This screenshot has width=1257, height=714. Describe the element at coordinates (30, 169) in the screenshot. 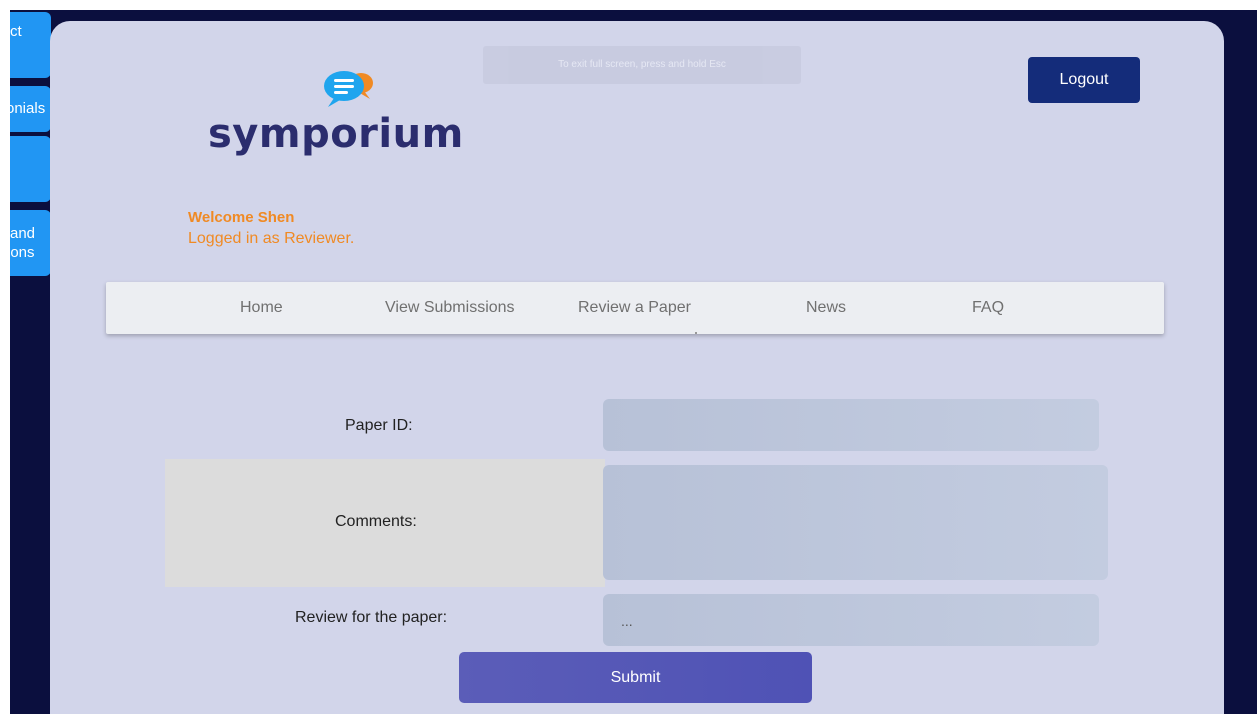

I see `side-tab-blank` at that location.